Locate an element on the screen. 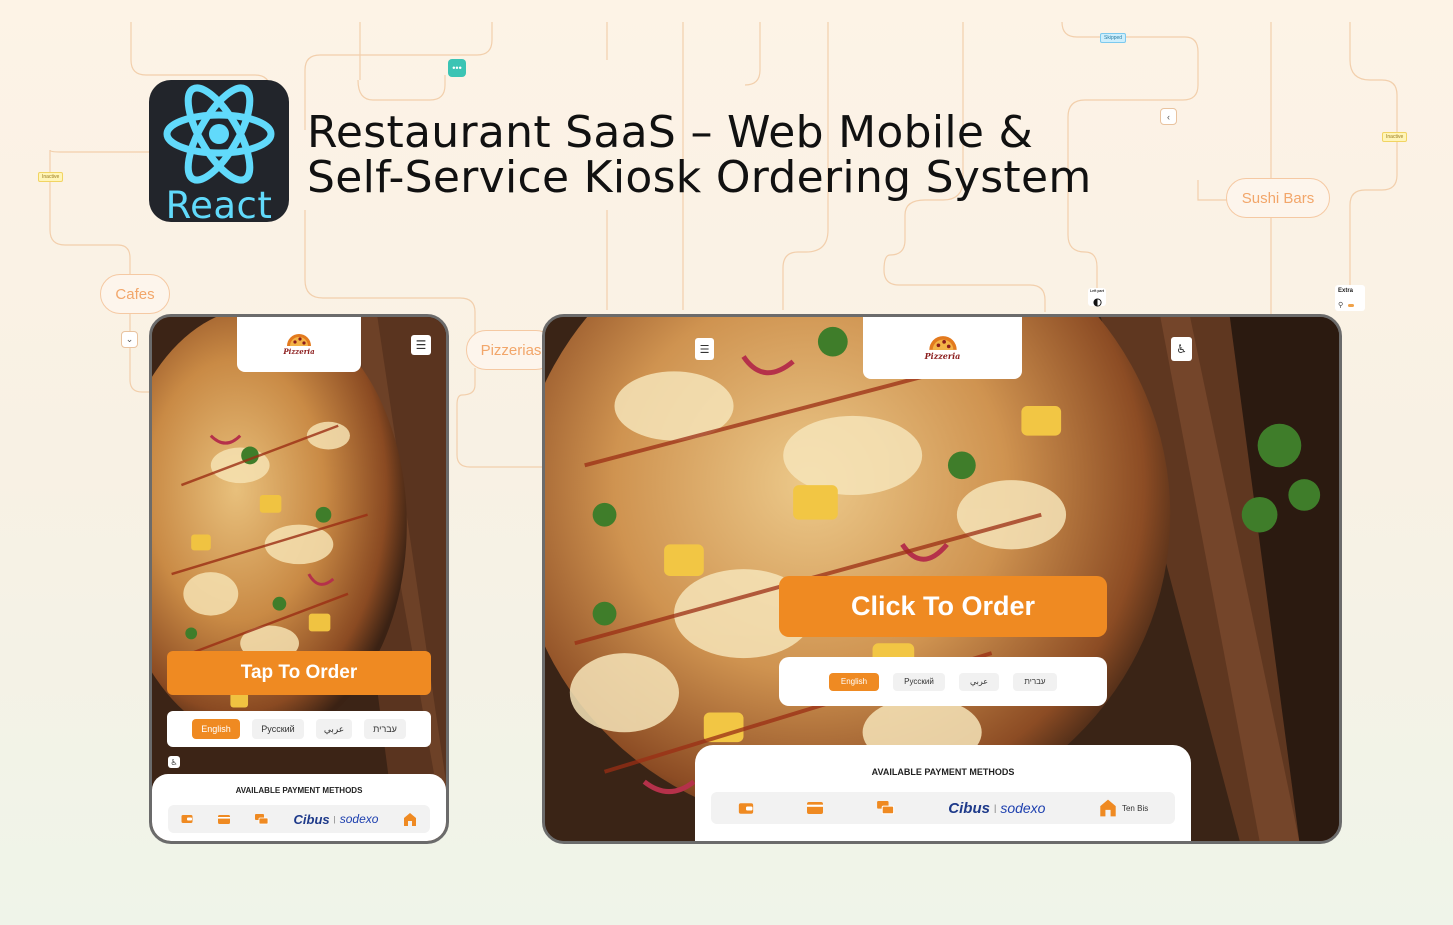  chip-sushi-bars: Sushi Bars is located at coordinates (1278, 198).